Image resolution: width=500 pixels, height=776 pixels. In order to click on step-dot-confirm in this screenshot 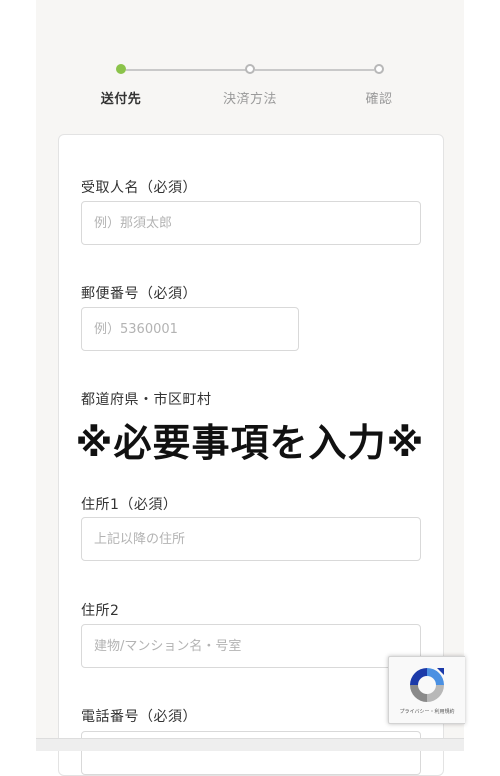, I will do `click(379, 69)`.